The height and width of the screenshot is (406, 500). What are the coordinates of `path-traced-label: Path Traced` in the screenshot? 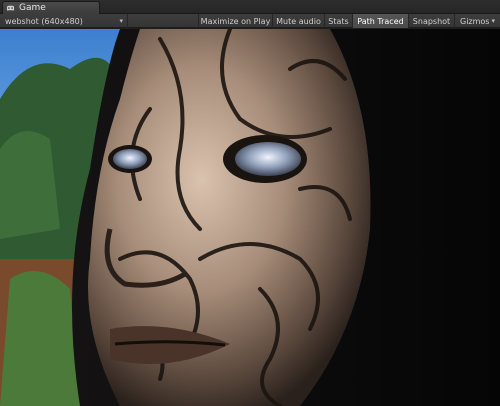 It's located at (380, 21).